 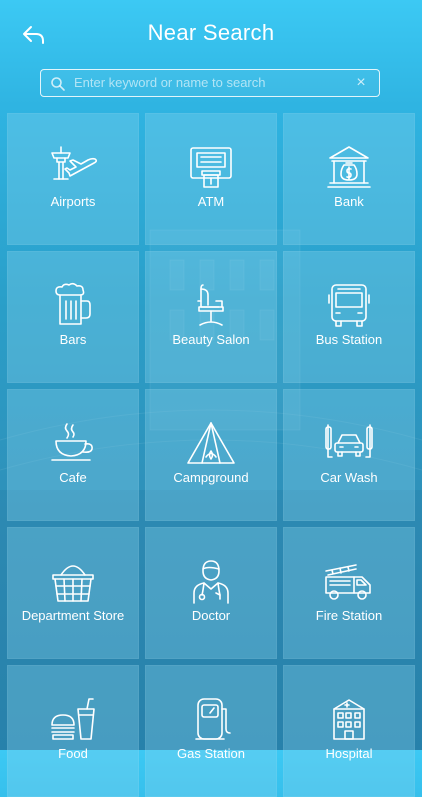 I want to click on bus-icon, so click(x=349, y=306).